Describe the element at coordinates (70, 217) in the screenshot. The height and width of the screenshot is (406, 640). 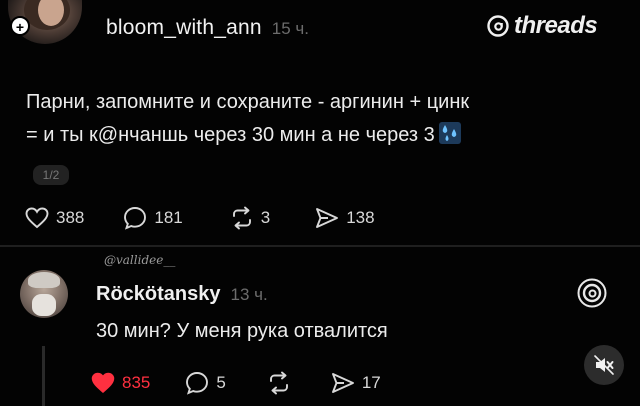
I see `like-count: 388` at that location.